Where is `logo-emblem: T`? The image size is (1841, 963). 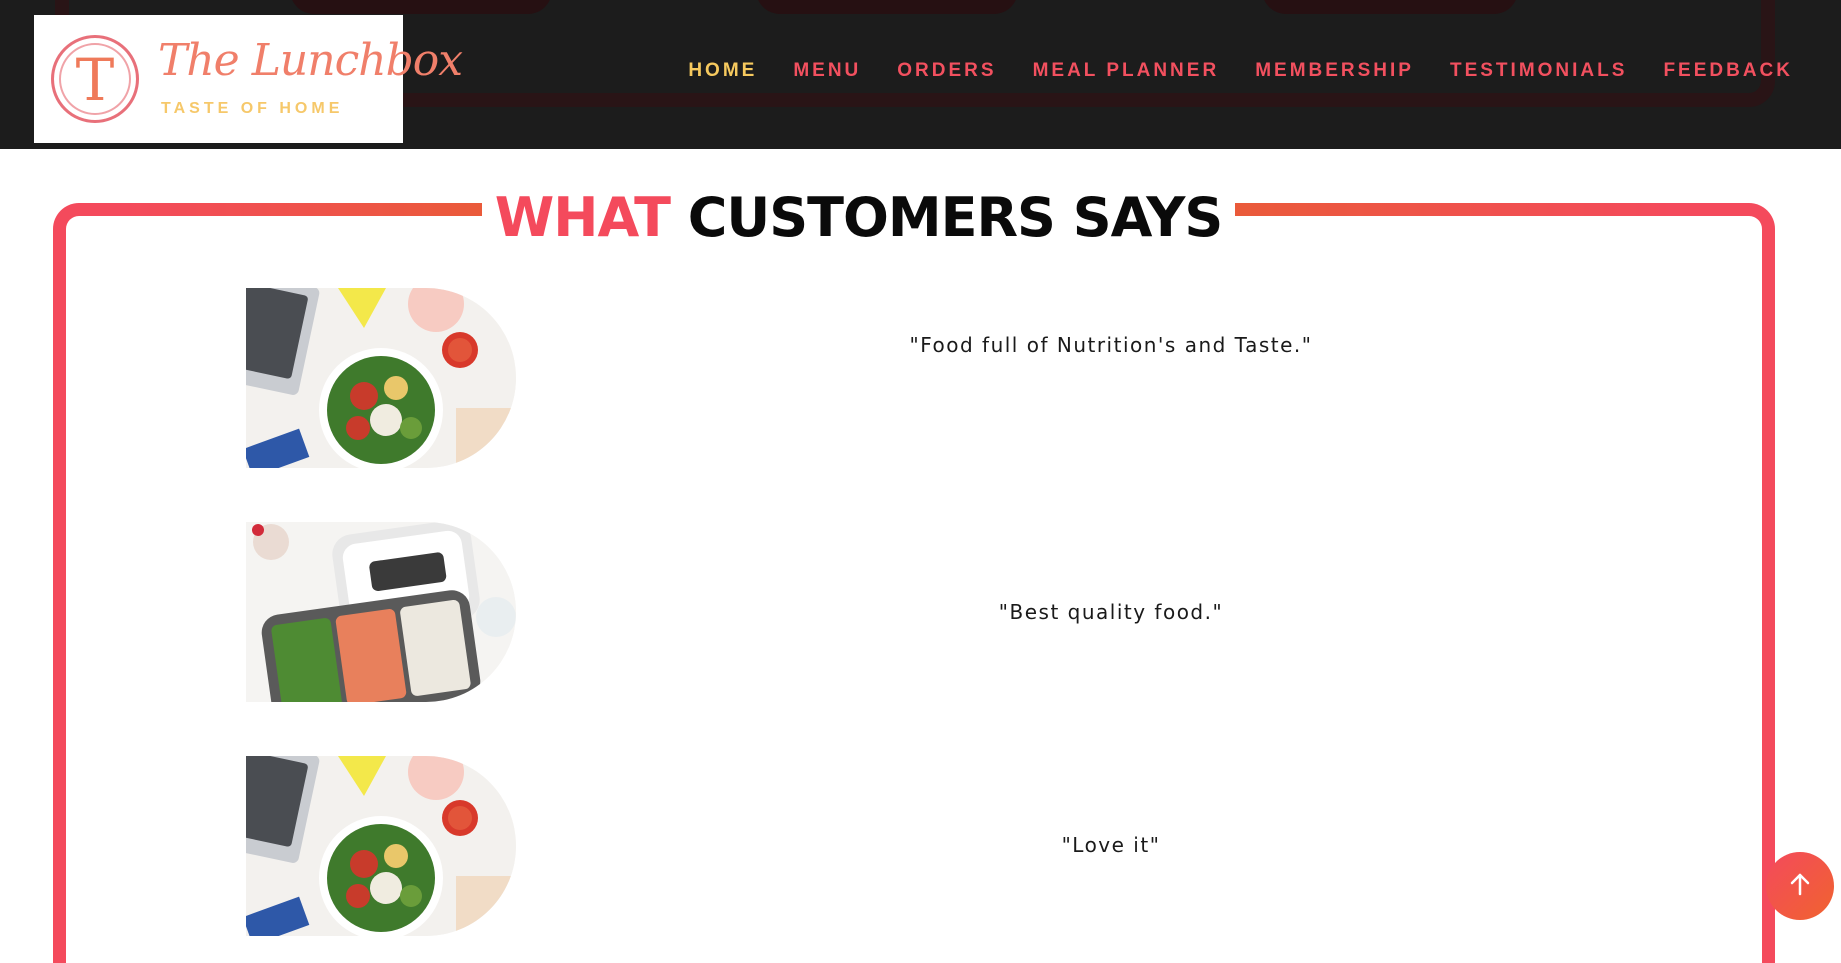
logo-emblem: T is located at coordinates (95, 79).